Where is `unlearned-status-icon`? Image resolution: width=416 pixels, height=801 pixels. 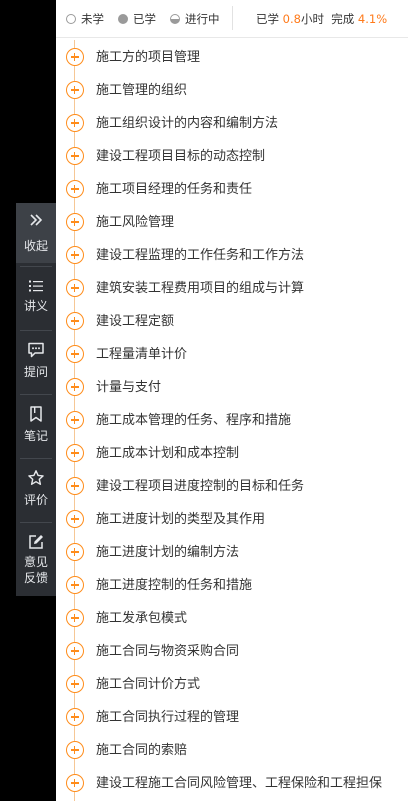
unlearned-status-icon is located at coordinates (71, 19).